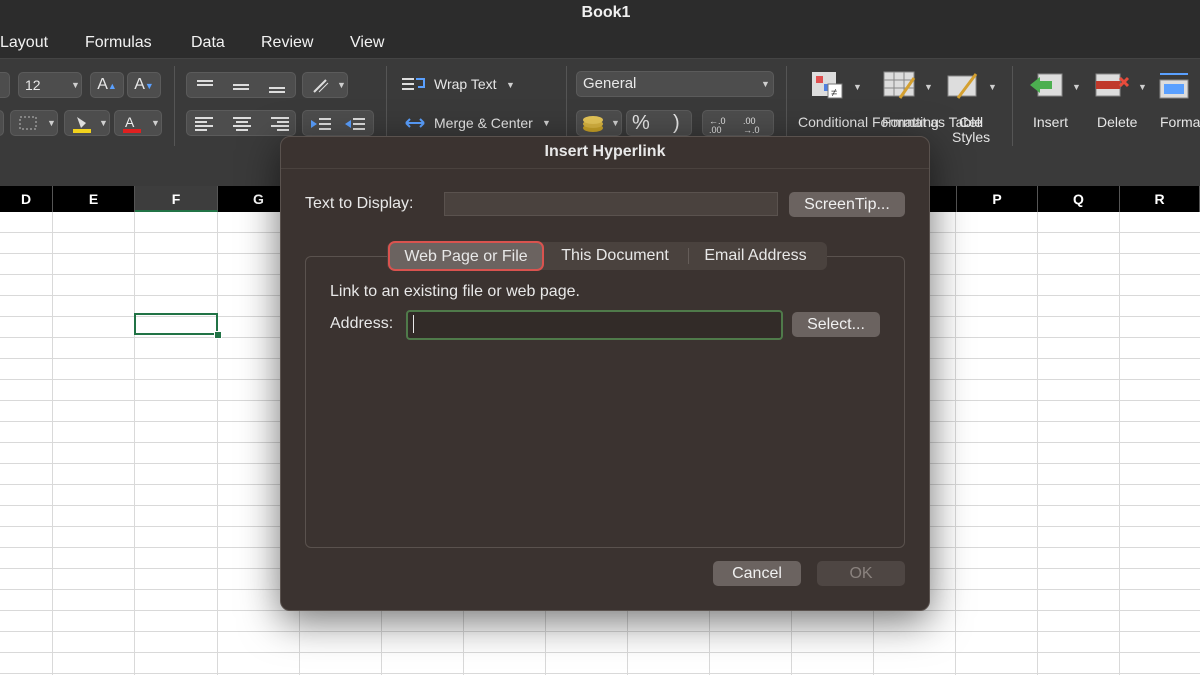 The width and height of the screenshot is (1200, 675). What do you see at coordinates (26, 199) in the screenshot?
I see `column-header-d: D` at bounding box center [26, 199].